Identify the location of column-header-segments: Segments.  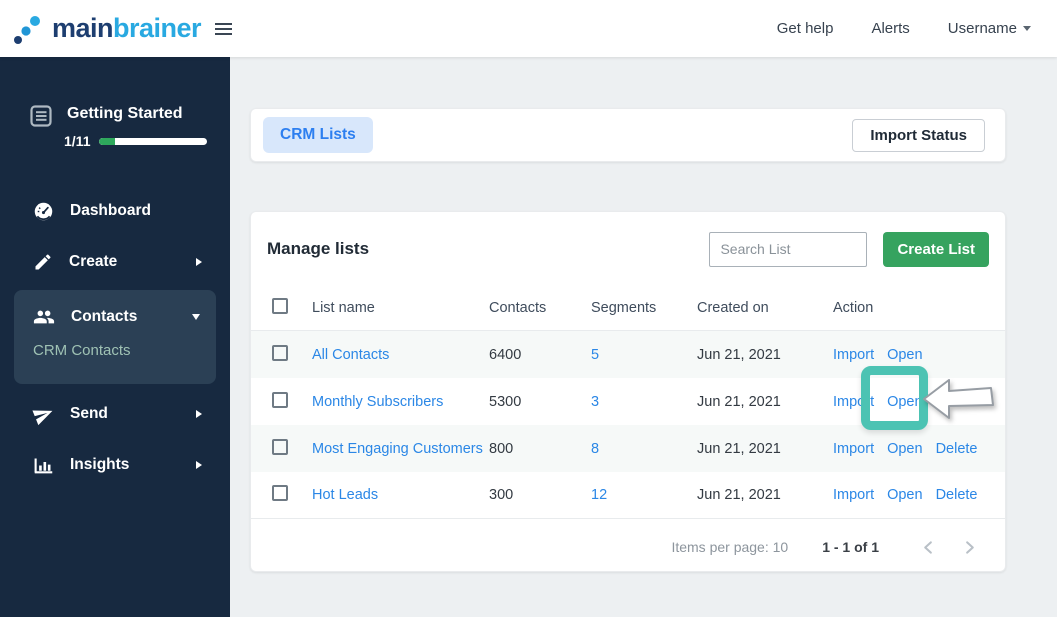
(624, 308).